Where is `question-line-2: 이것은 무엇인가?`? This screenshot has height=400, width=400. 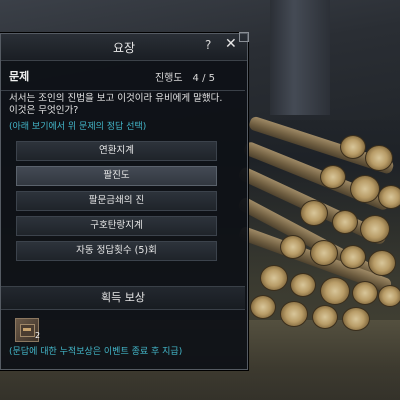
question-line-2: 이것은 무엇인가? is located at coordinates (44, 110).